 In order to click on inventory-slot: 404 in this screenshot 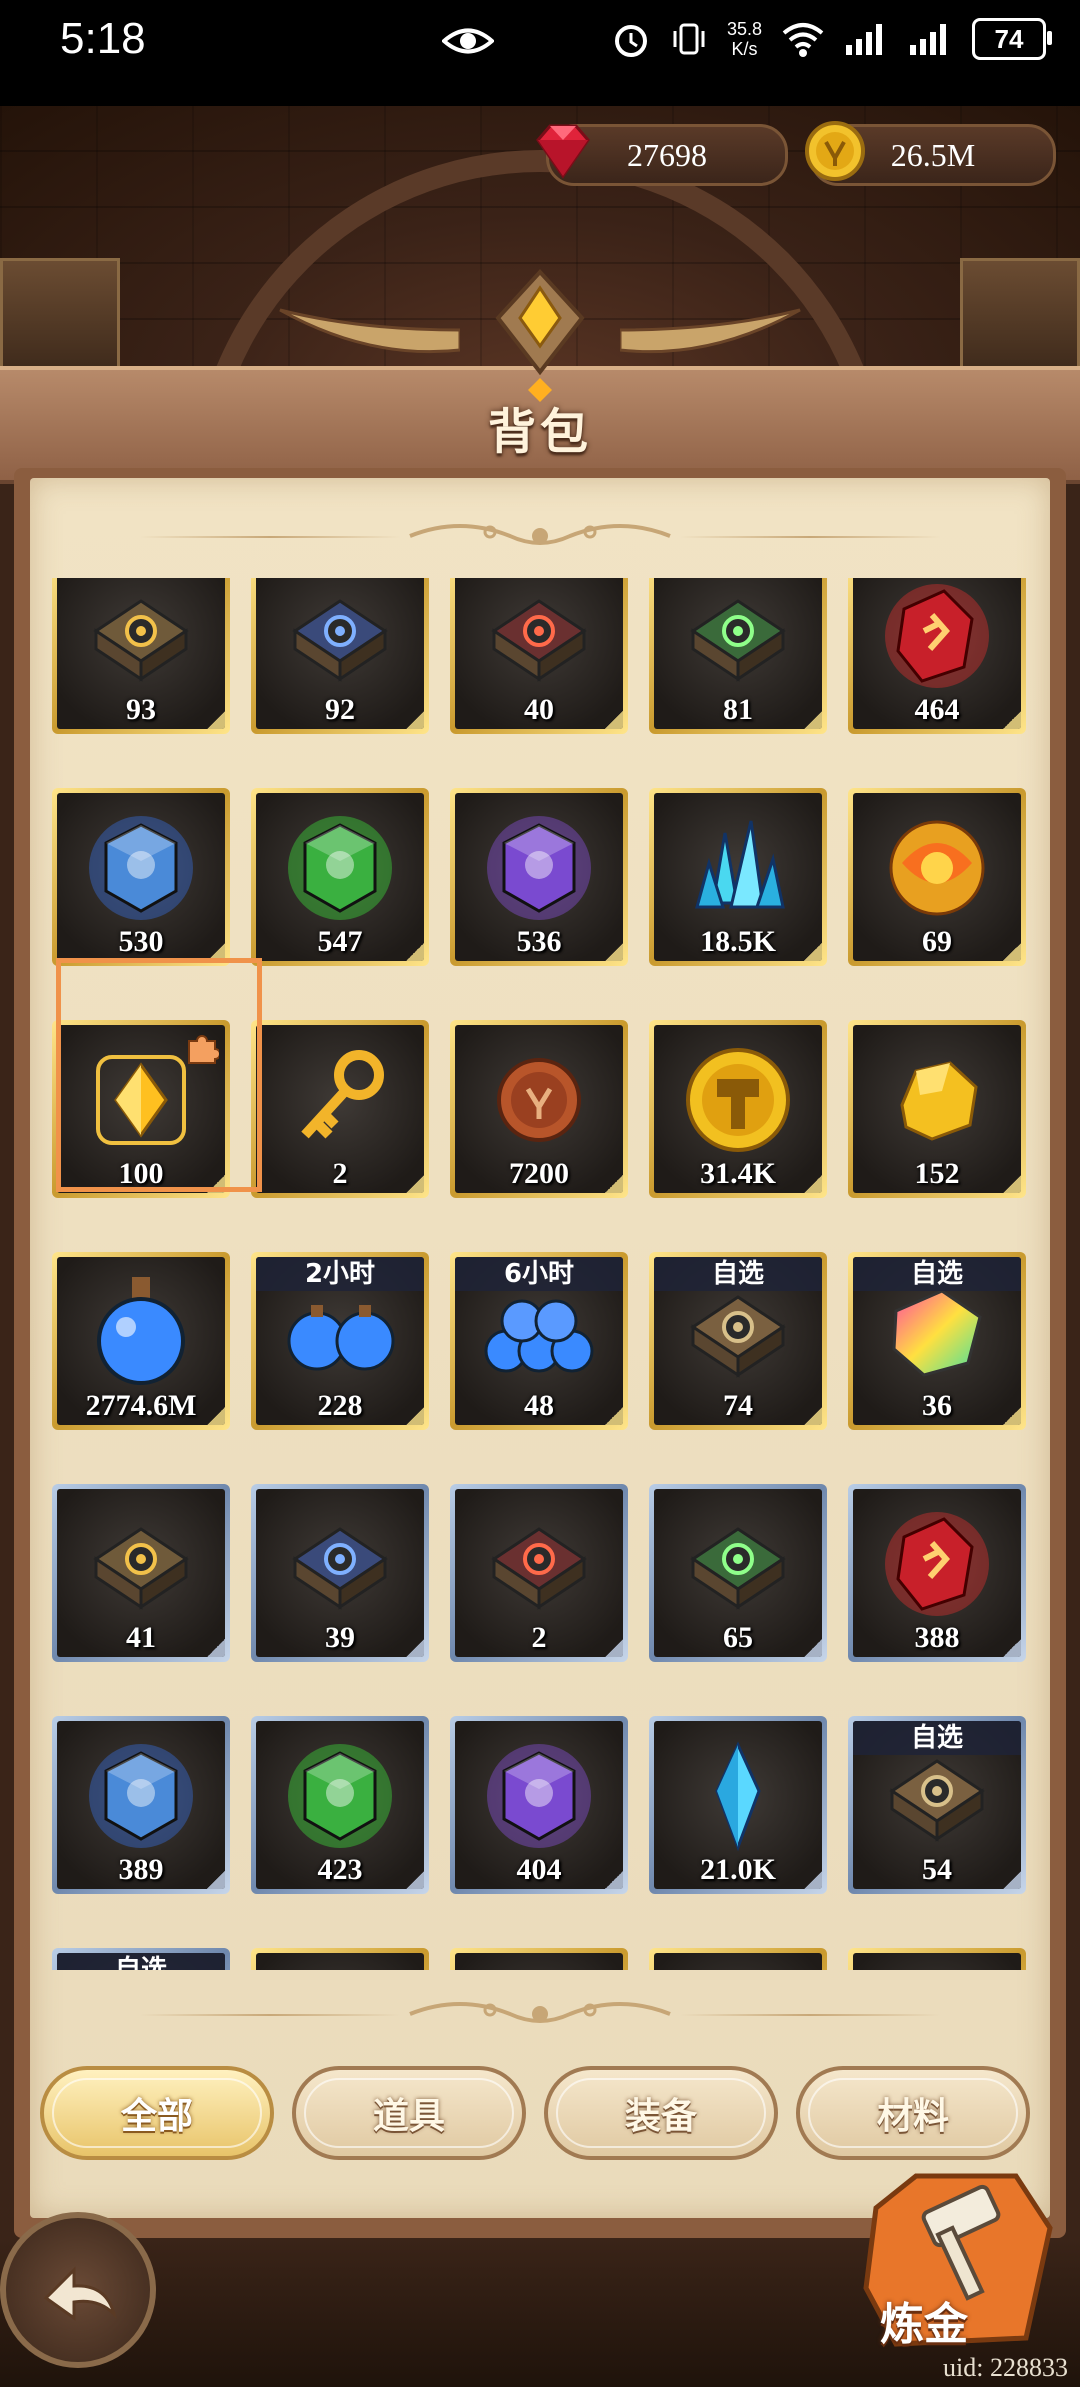, I will do `click(539, 1805)`.